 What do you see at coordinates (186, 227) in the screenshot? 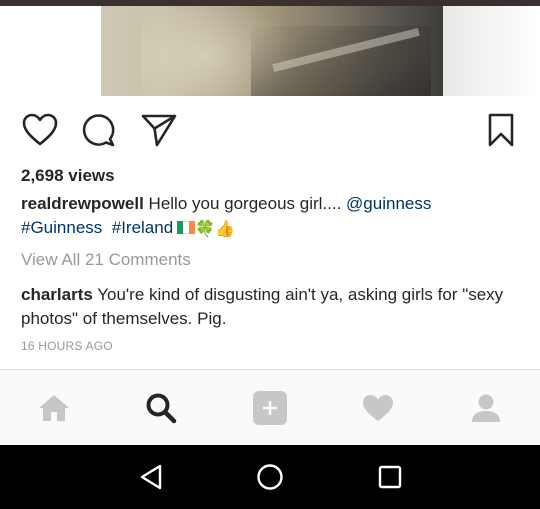
I see `ireland-flag-icon` at bounding box center [186, 227].